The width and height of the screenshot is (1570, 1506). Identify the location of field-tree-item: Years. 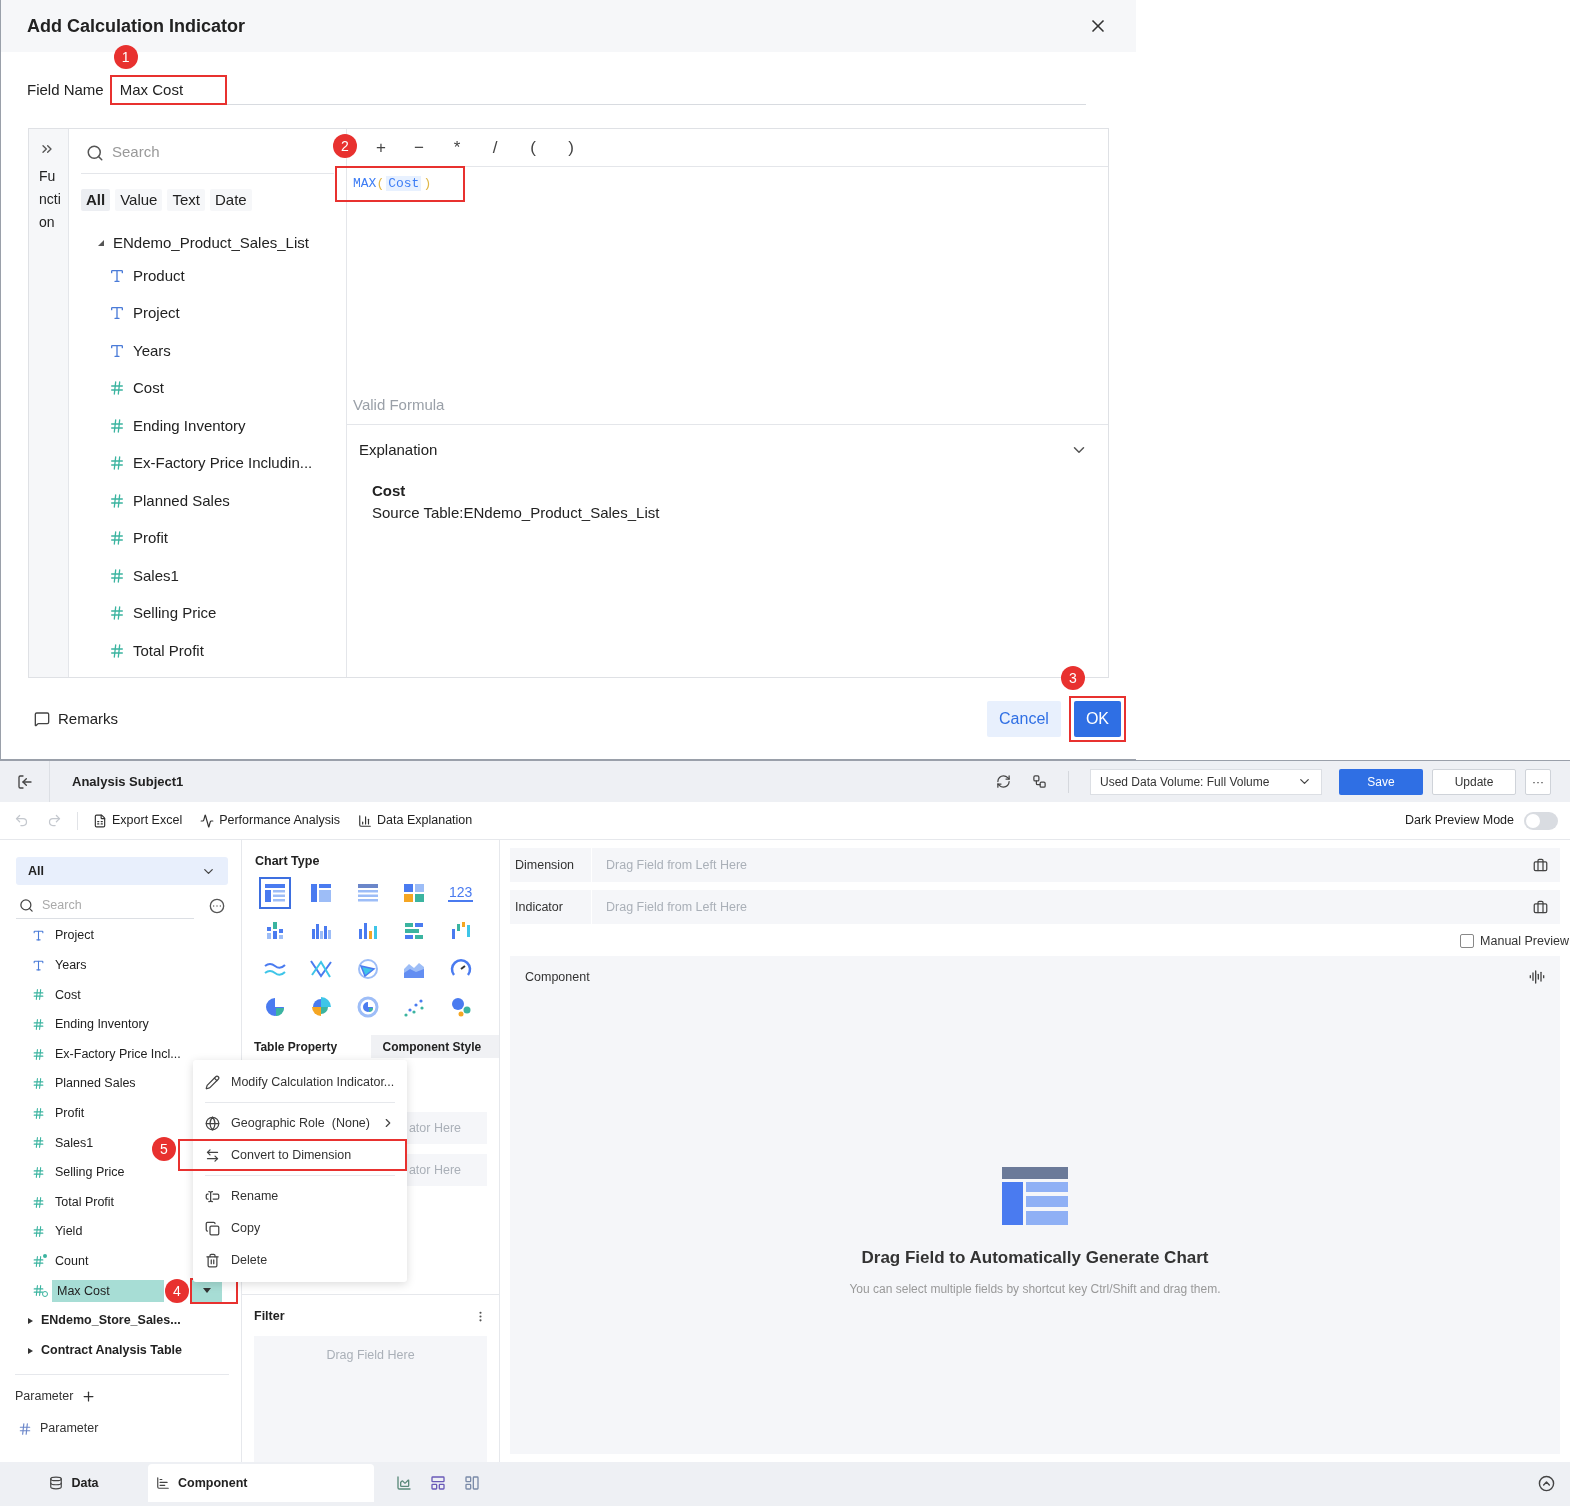
(207, 351).